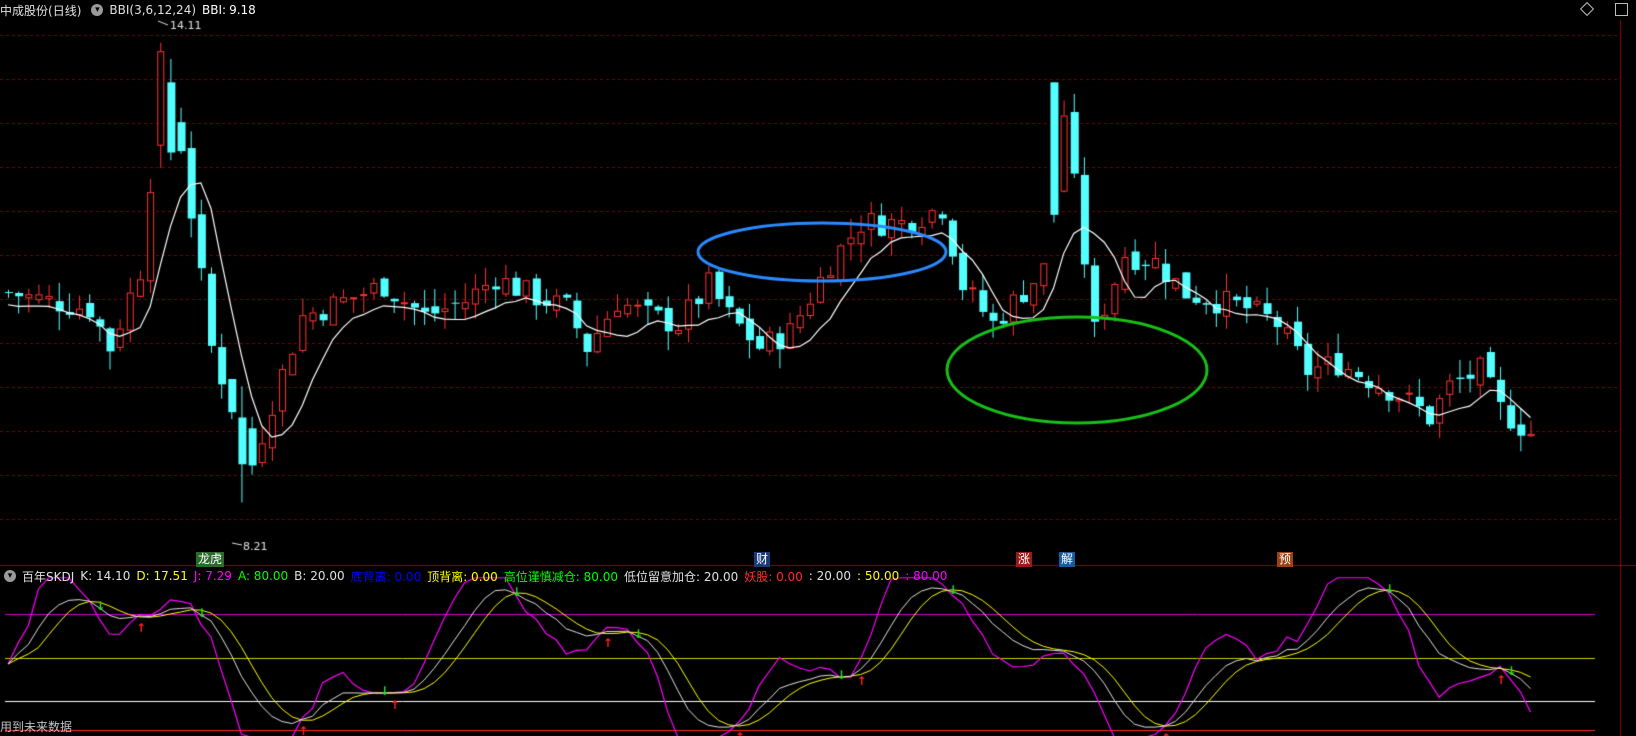 The image size is (1636, 736). Describe the element at coordinates (263, 576) in the screenshot. I see `skdj-field: A: 80.00` at that location.